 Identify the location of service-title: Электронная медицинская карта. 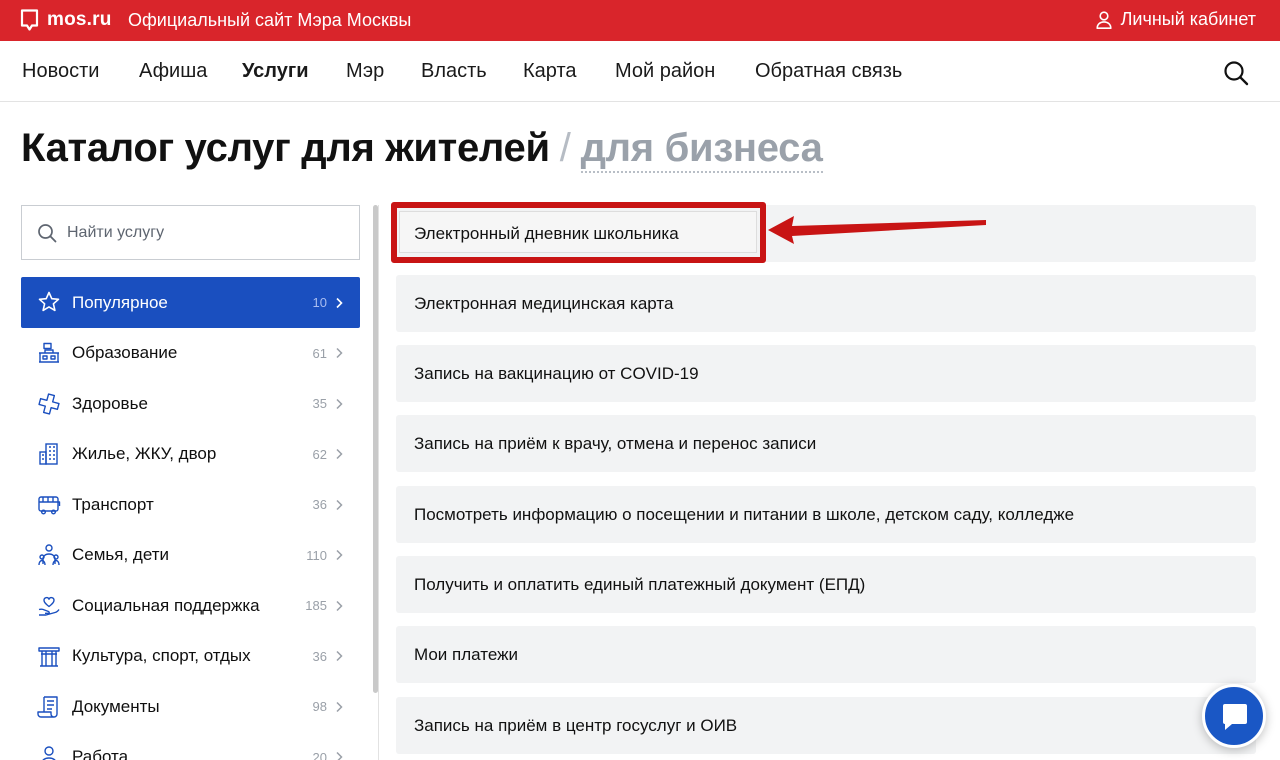
(544, 303).